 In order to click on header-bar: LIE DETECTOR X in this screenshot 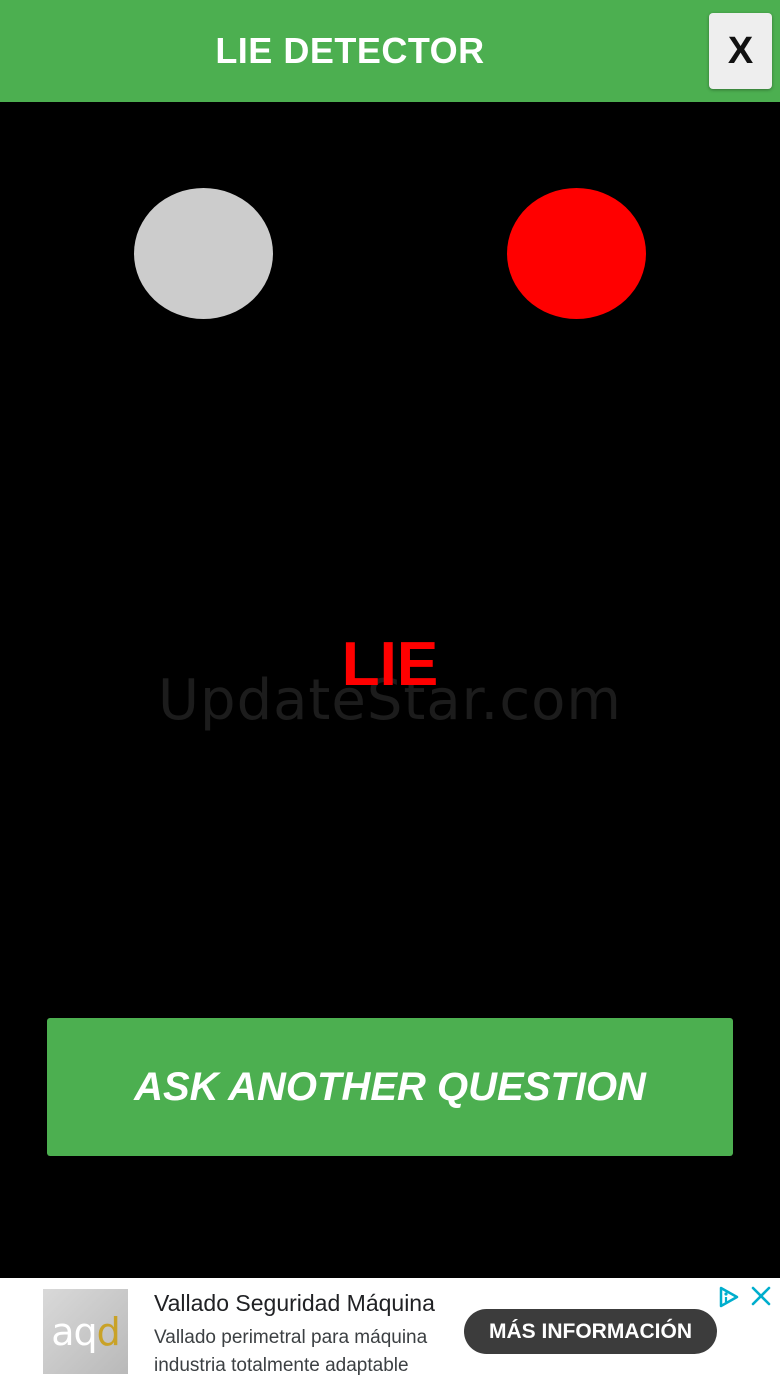, I will do `click(390, 51)`.